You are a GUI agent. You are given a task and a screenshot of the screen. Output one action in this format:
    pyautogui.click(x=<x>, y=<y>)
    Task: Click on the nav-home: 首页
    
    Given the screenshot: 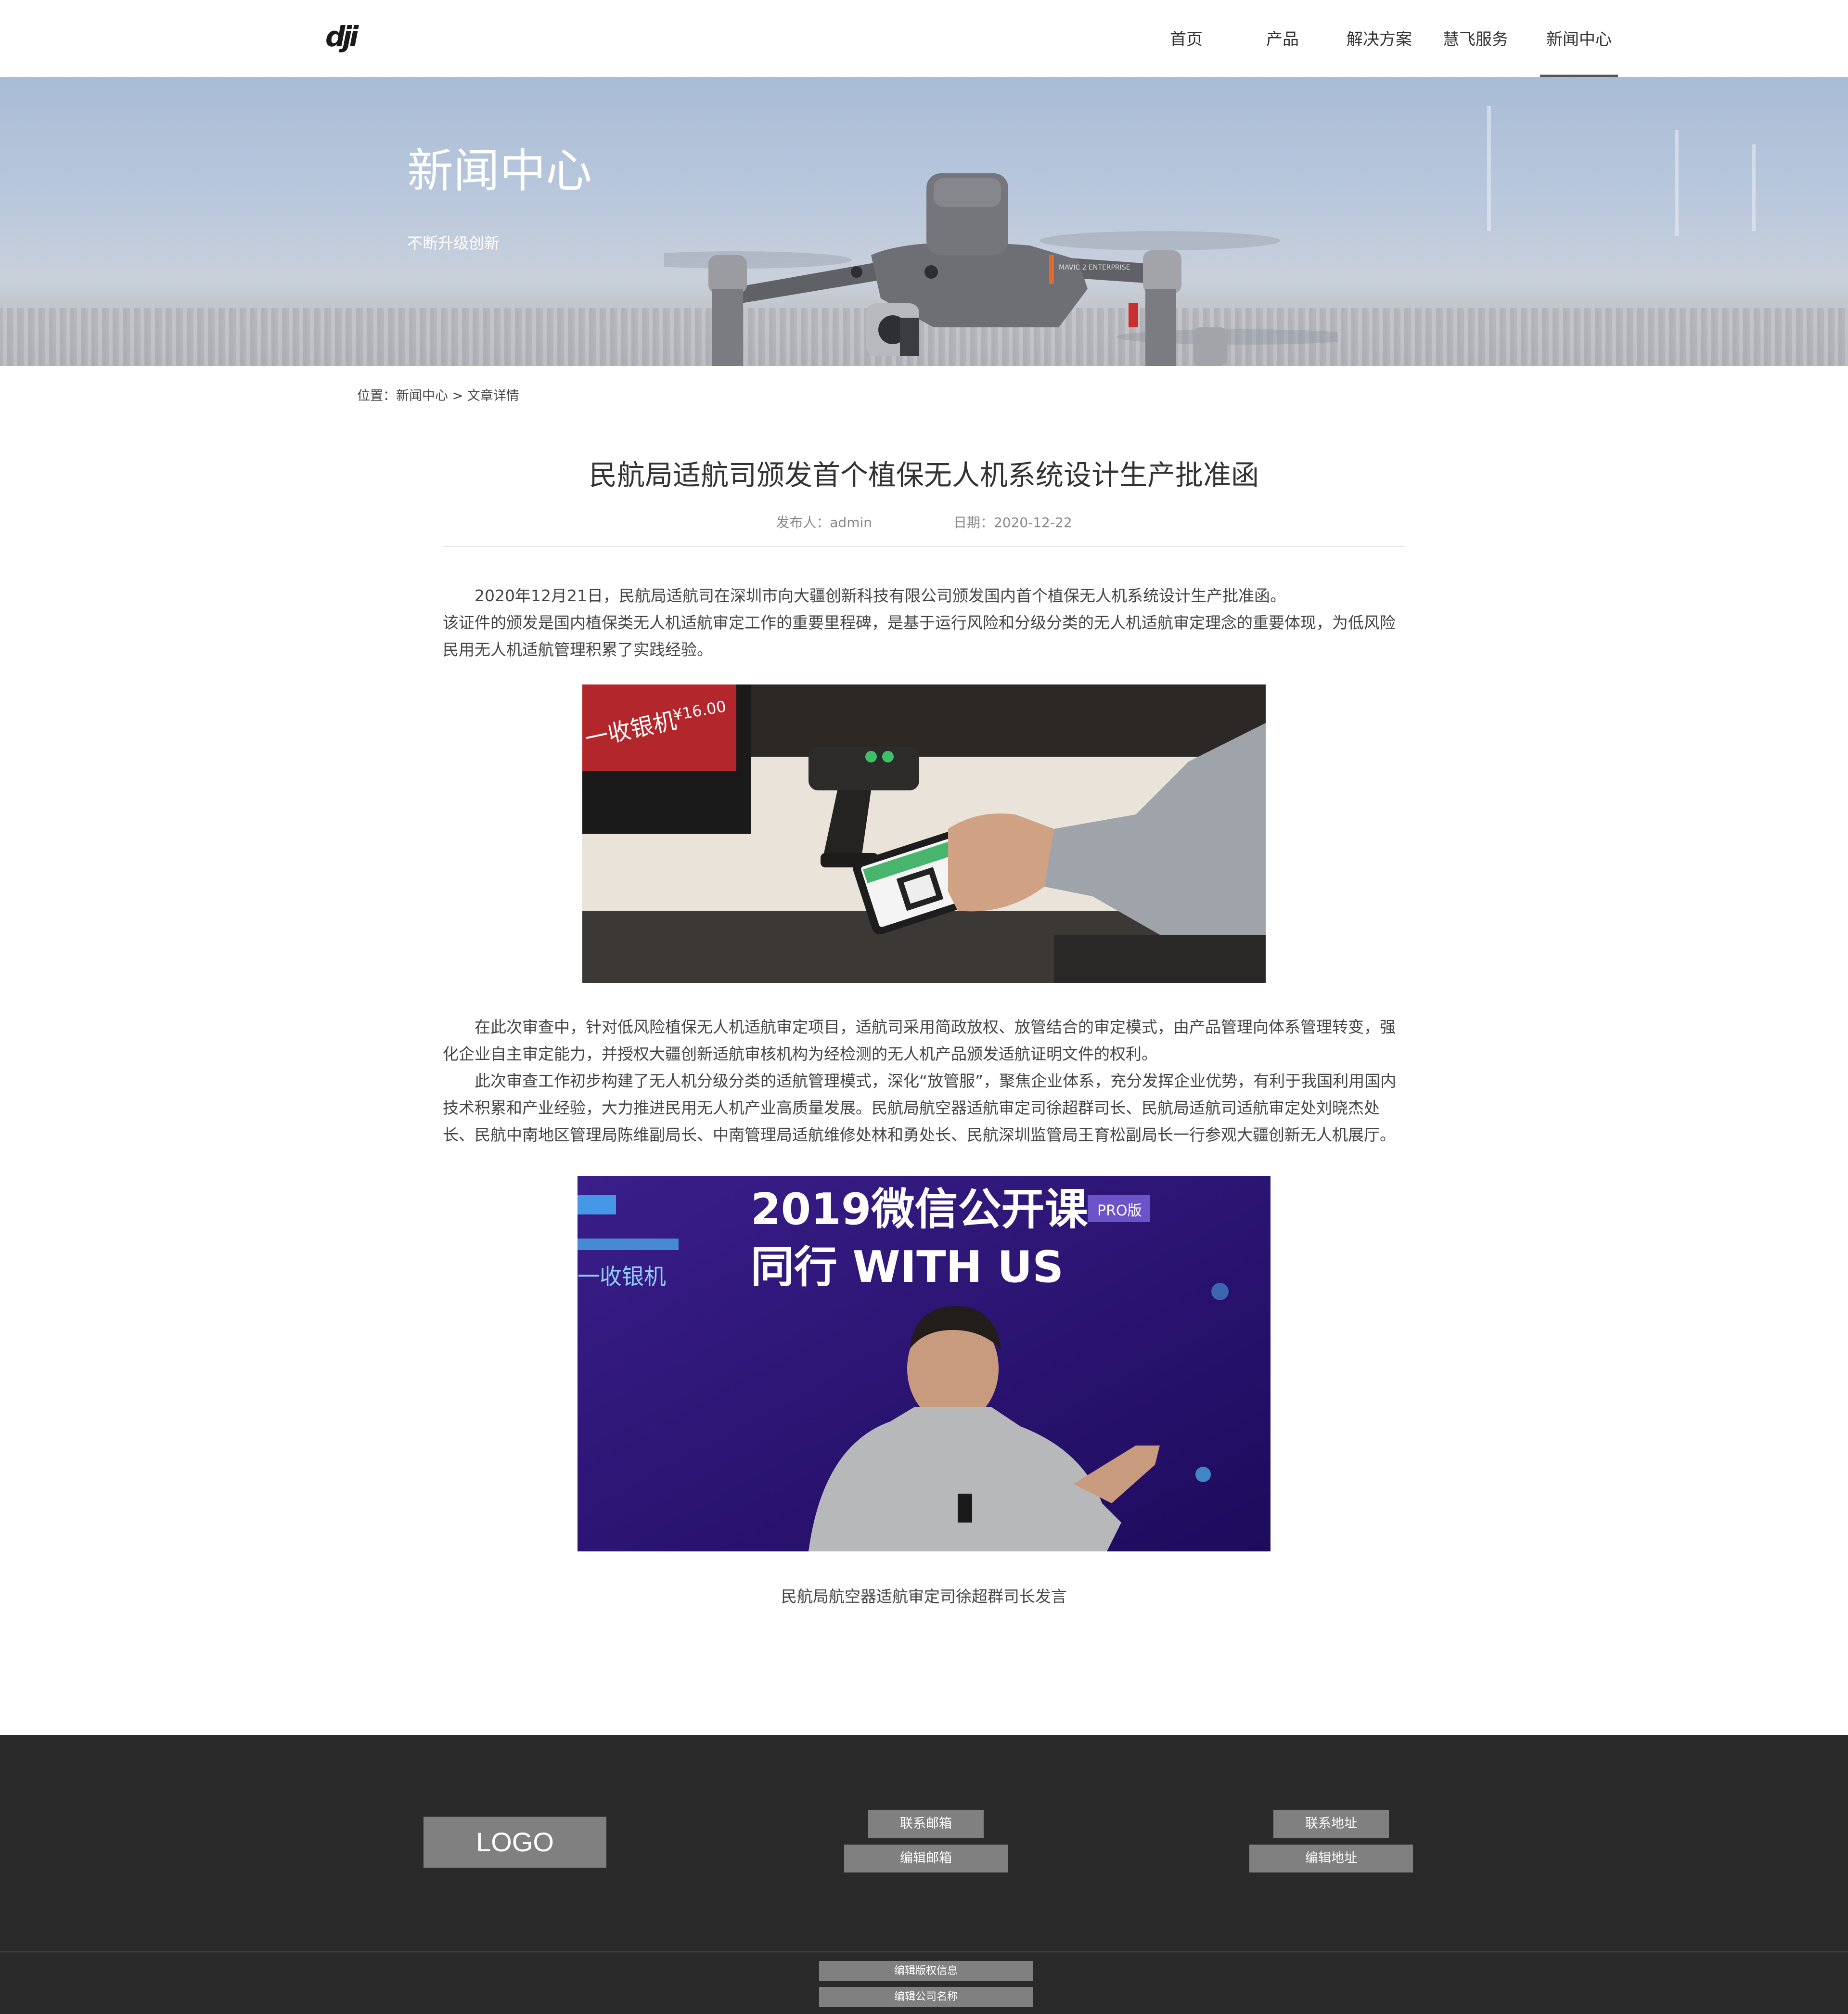 What is the action you would take?
    pyautogui.click(x=1186, y=38)
    